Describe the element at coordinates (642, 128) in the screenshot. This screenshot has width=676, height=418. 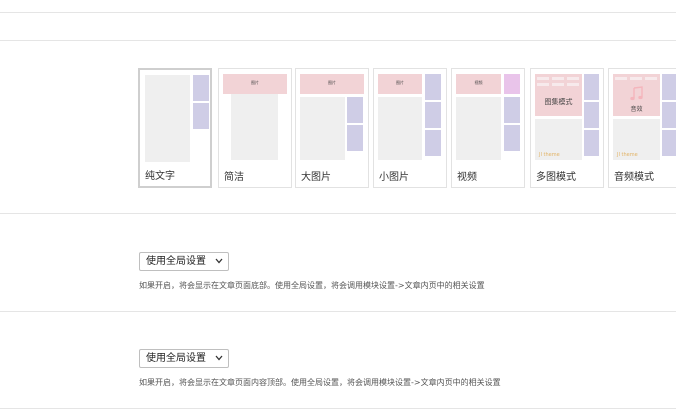
I see `layout-option-audio: 音效 JI theme 音频模式` at that location.